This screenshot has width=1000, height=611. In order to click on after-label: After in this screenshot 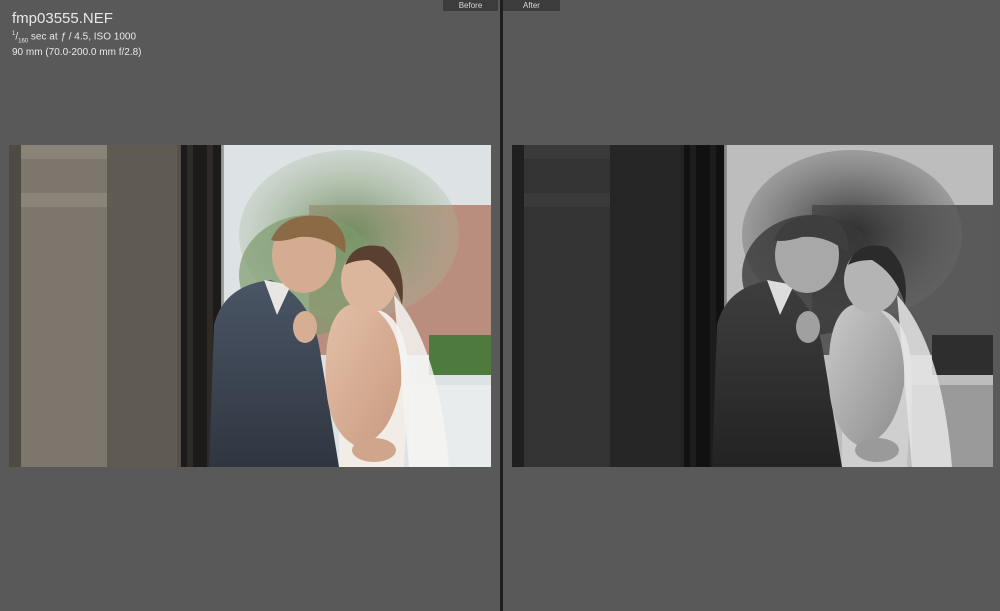, I will do `click(531, 5)`.